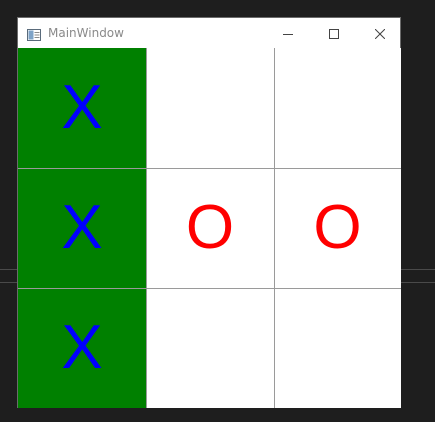 This screenshot has width=435, height=422. I want to click on window-title: MainWindow, so click(86, 33).